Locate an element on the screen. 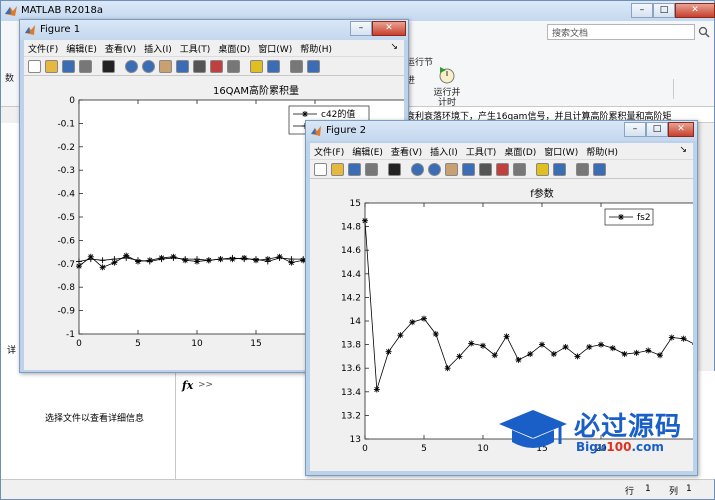 The height and width of the screenshot is (500, 715). maximize-button: □ is located at coordinates (664, 10).